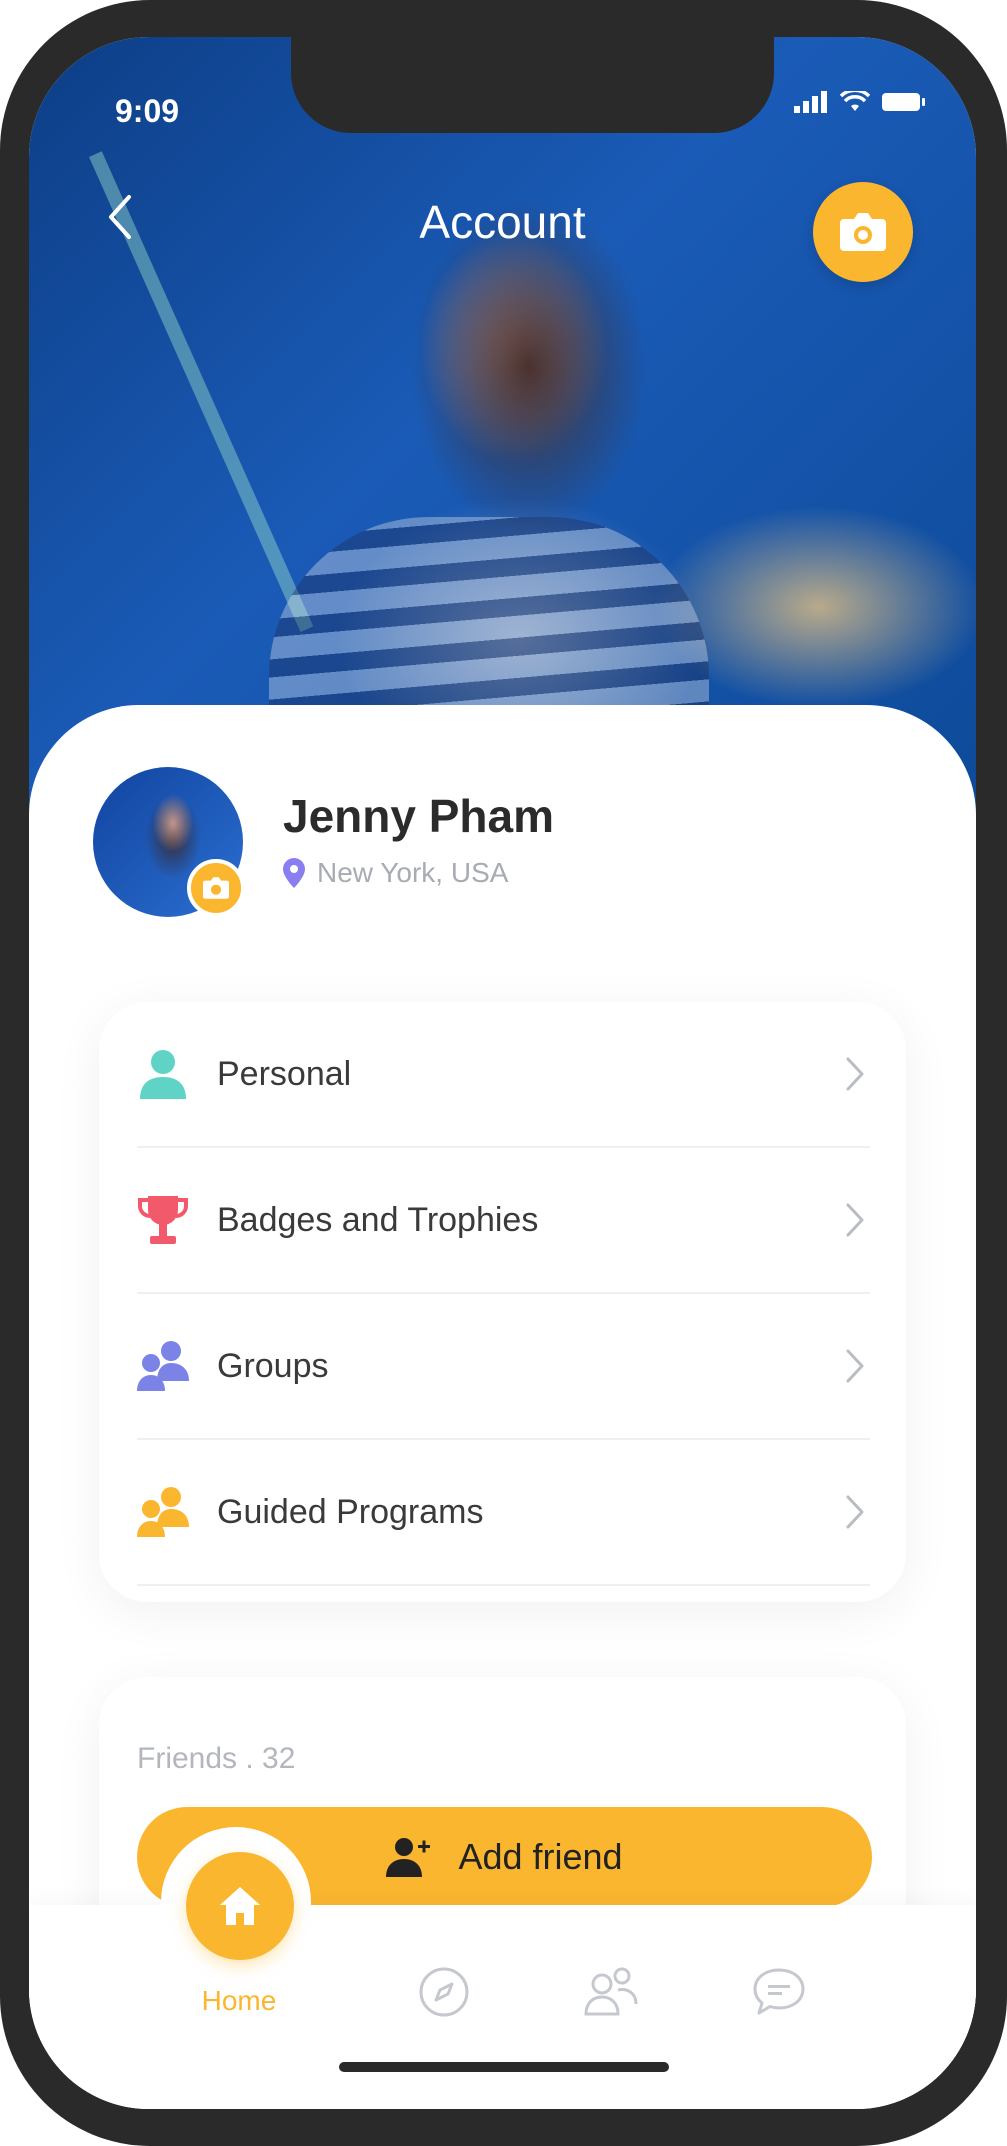  What do you see at coordinates (503, 1513) in the screenshot?
I see `menu-item-guided-programs: Guided Programs` at bounding box center [503, 1513].